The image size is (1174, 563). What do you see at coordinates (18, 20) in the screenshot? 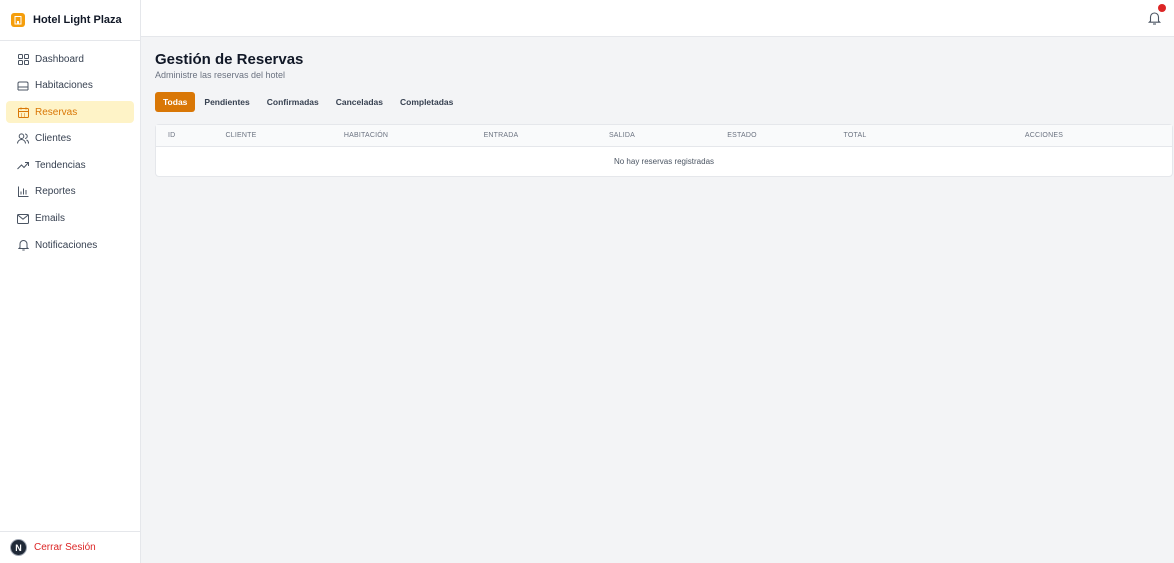
I see `hotel-icon` at bounding box center [18, 20].